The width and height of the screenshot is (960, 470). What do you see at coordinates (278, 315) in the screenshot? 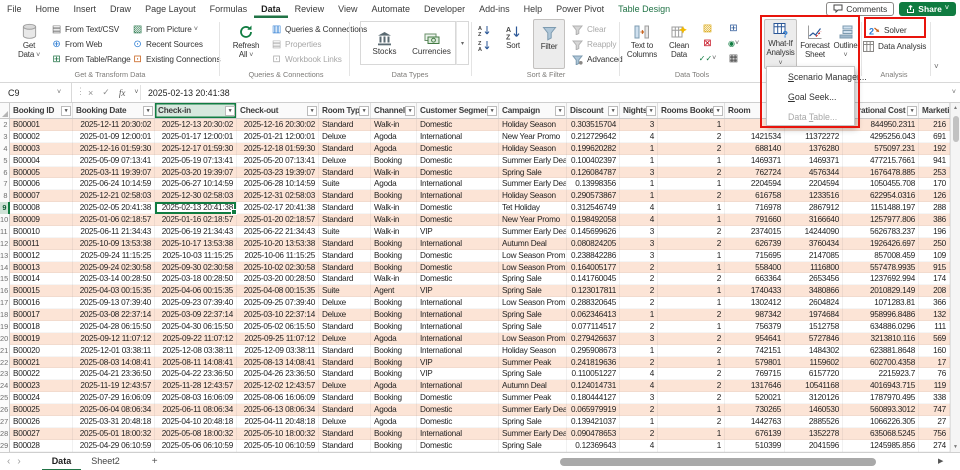
I see `cell: 2025-03-10 22:37:14` at bounding box center [278, 315].